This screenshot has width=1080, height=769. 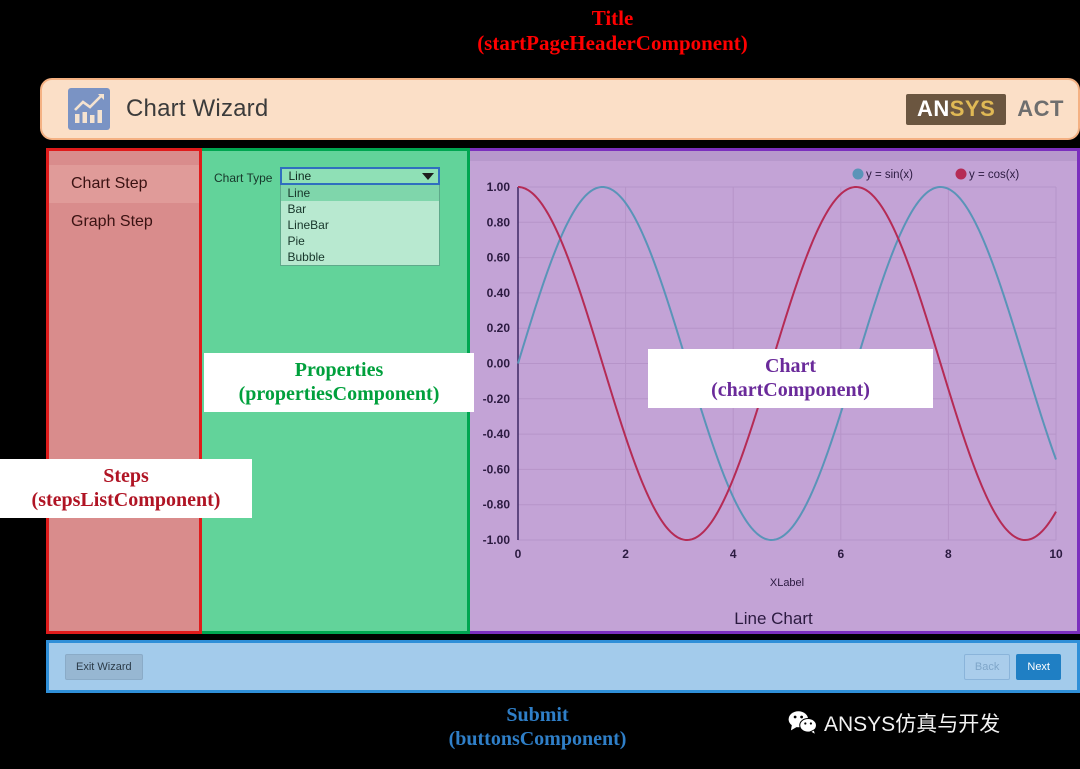 I want to click on svg-text: 0.80, so click(x=499, y=222).